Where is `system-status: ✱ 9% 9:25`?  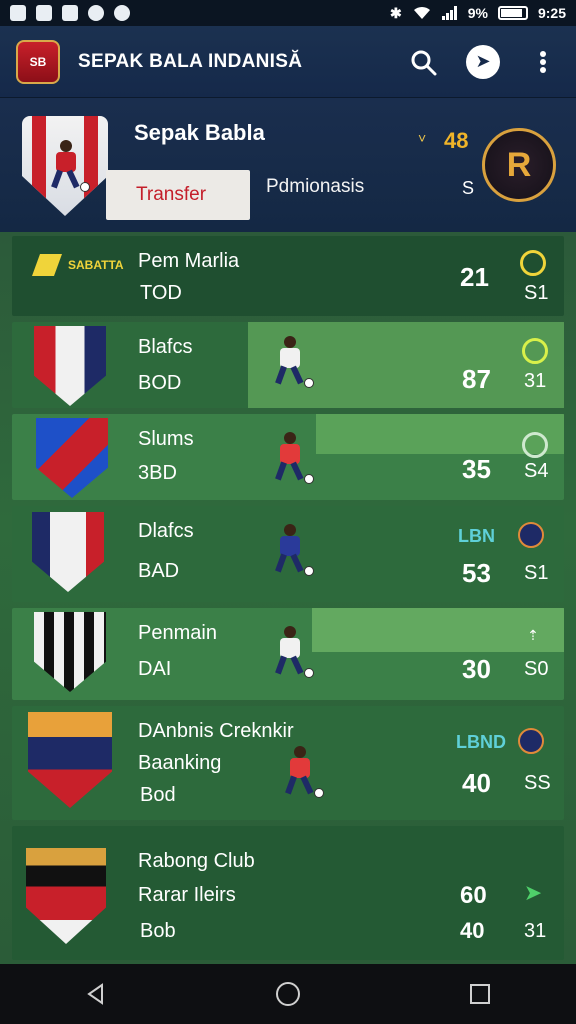
system-status: ✱ 9% 9:25 is located at coordinates (478, 13).